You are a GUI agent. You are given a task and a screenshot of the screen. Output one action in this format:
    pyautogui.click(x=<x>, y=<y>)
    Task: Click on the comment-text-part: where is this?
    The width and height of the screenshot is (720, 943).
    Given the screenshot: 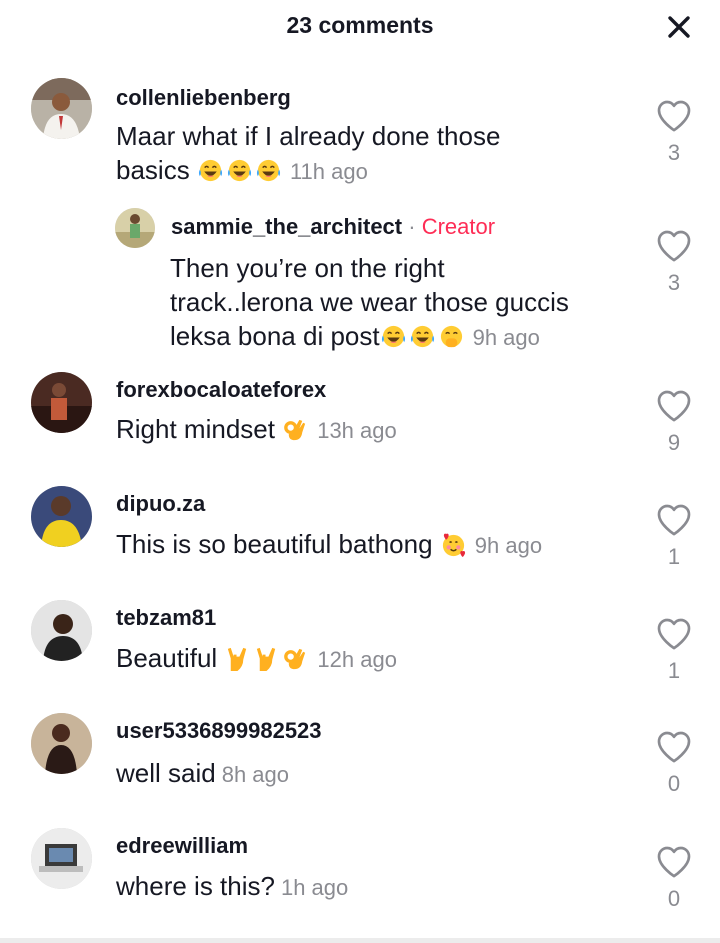 What is the action you would take?
    pyautogui.click(x=195, y=886)
    